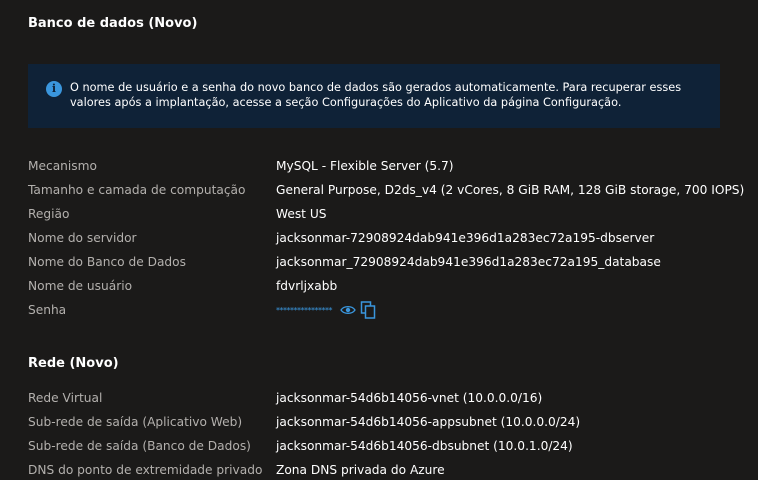 Image resolution: width=758 pixels, height=480 pixels. I want to click on detail-value: jacksonmar-54d6b14056-vnet (10.0.0.0/16), so click(409, 398).